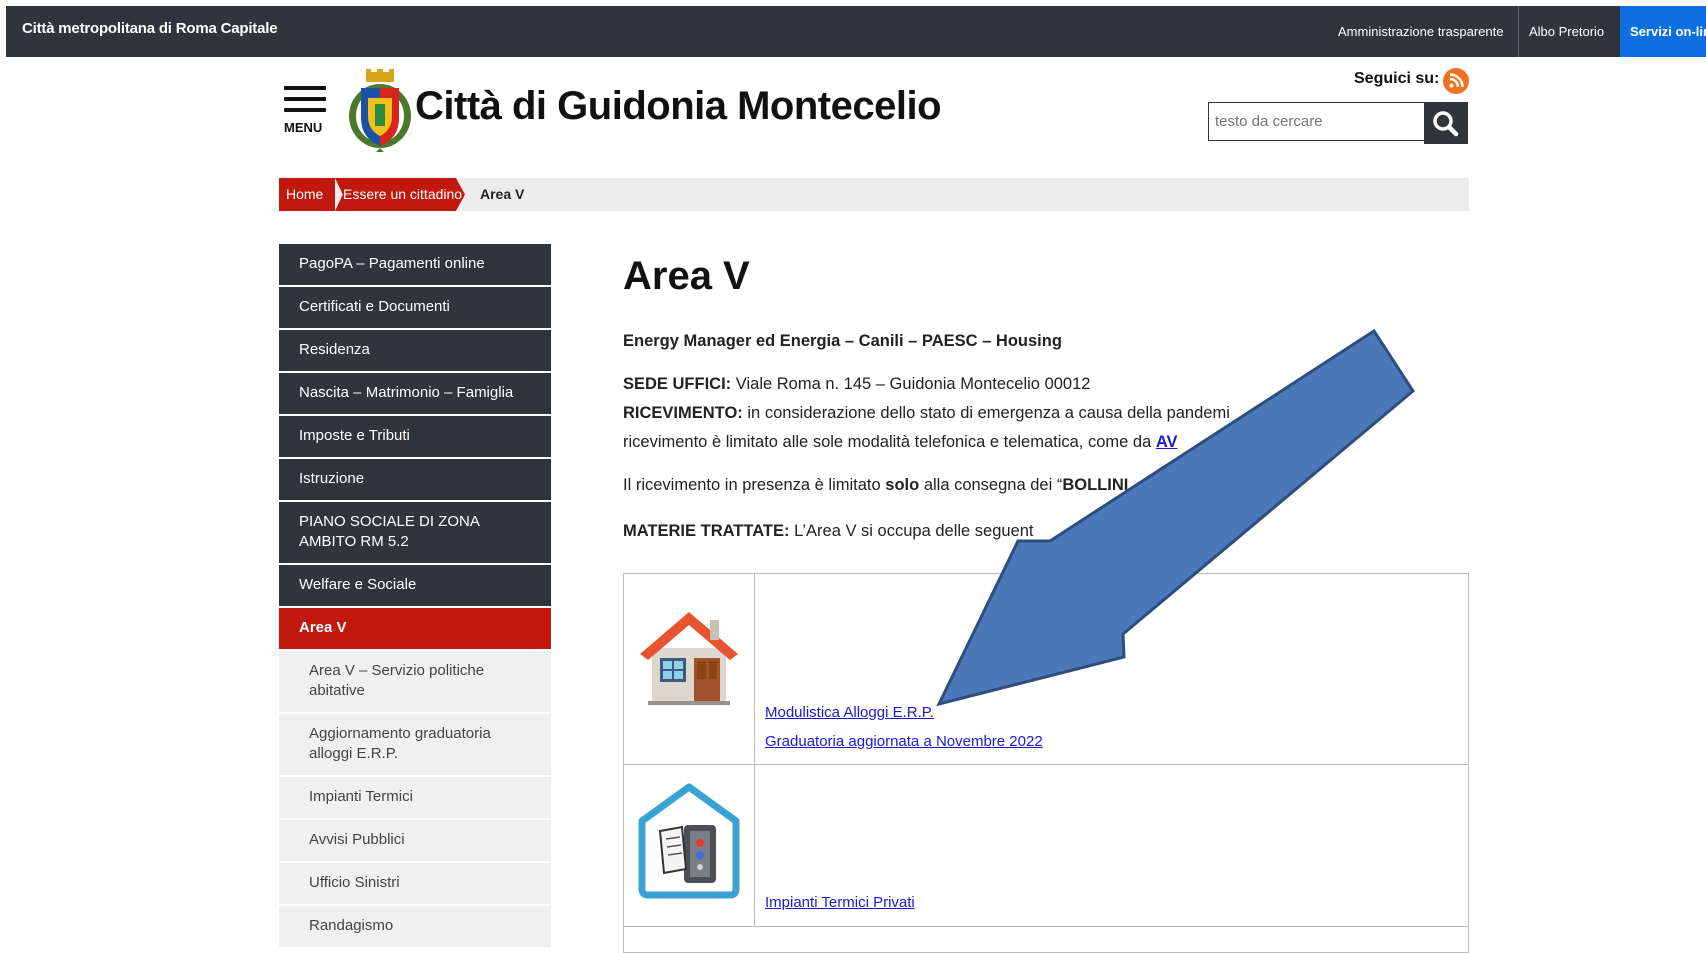  Describe the element at coordinates (415, 884) in the screenshot. I see `sidebar-subitem-sinistri: Ufficio Sinistri` at that location.